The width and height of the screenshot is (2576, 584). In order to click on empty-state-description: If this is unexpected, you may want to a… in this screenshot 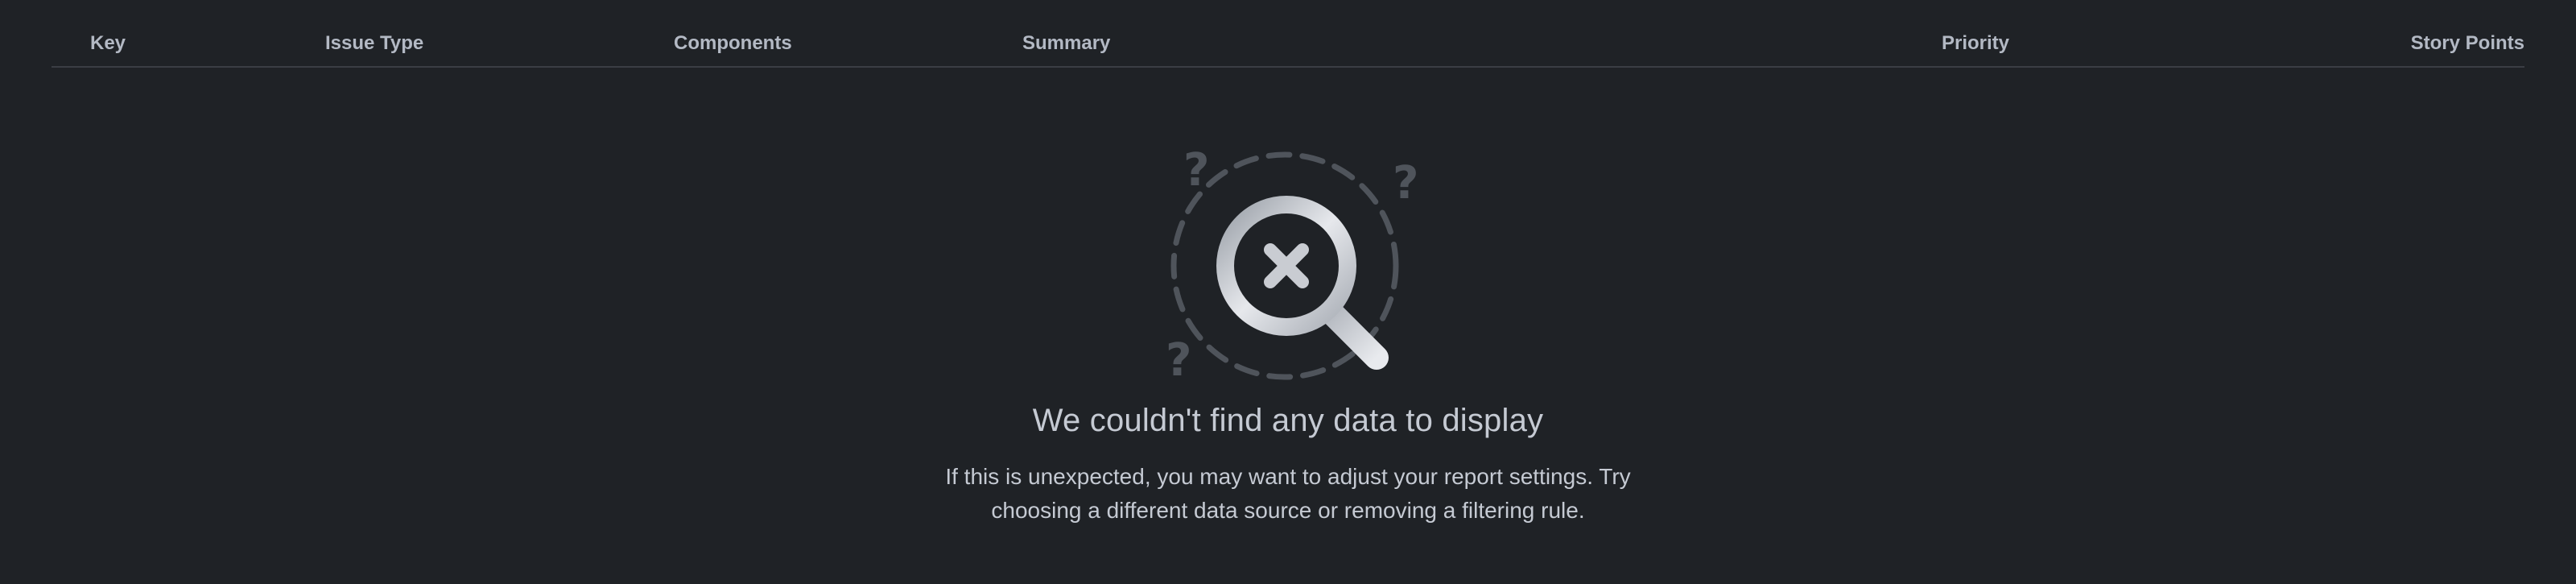, I will do `click(1288, 493)`.